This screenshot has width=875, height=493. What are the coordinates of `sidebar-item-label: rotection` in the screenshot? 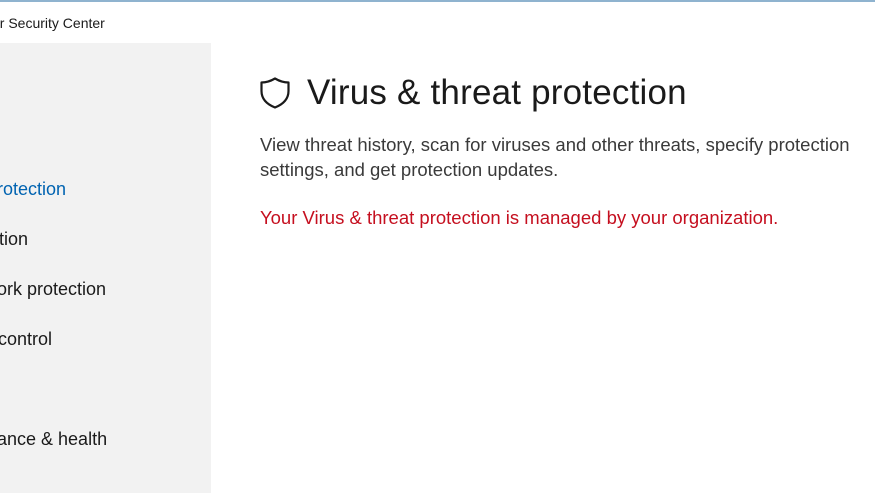 It's located at (33, 189).